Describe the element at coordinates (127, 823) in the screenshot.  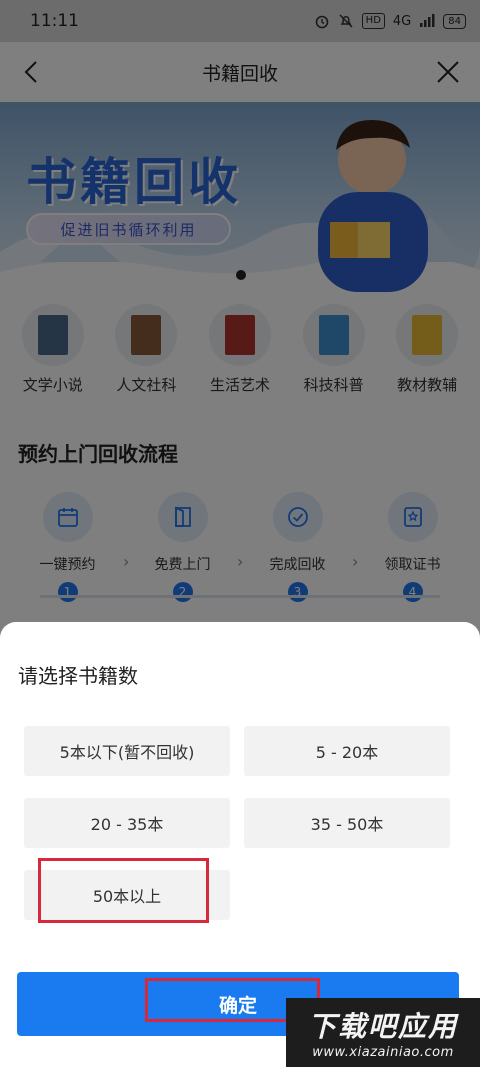
I see `option-20-35: 20 - 35本` at that location.